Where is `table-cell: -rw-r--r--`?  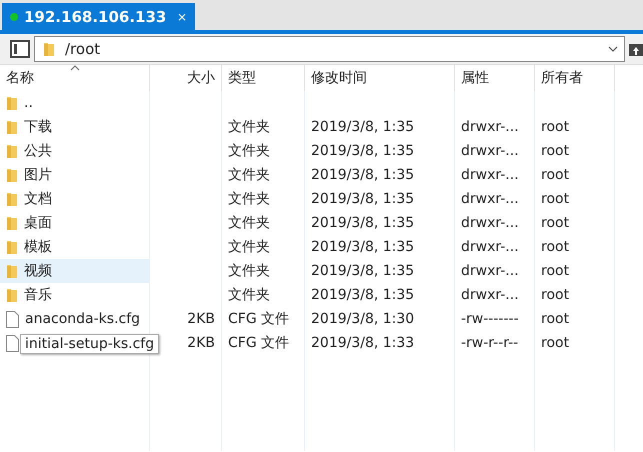 table-cell: -rw-r--r-- is located at coordinates (495, 343).